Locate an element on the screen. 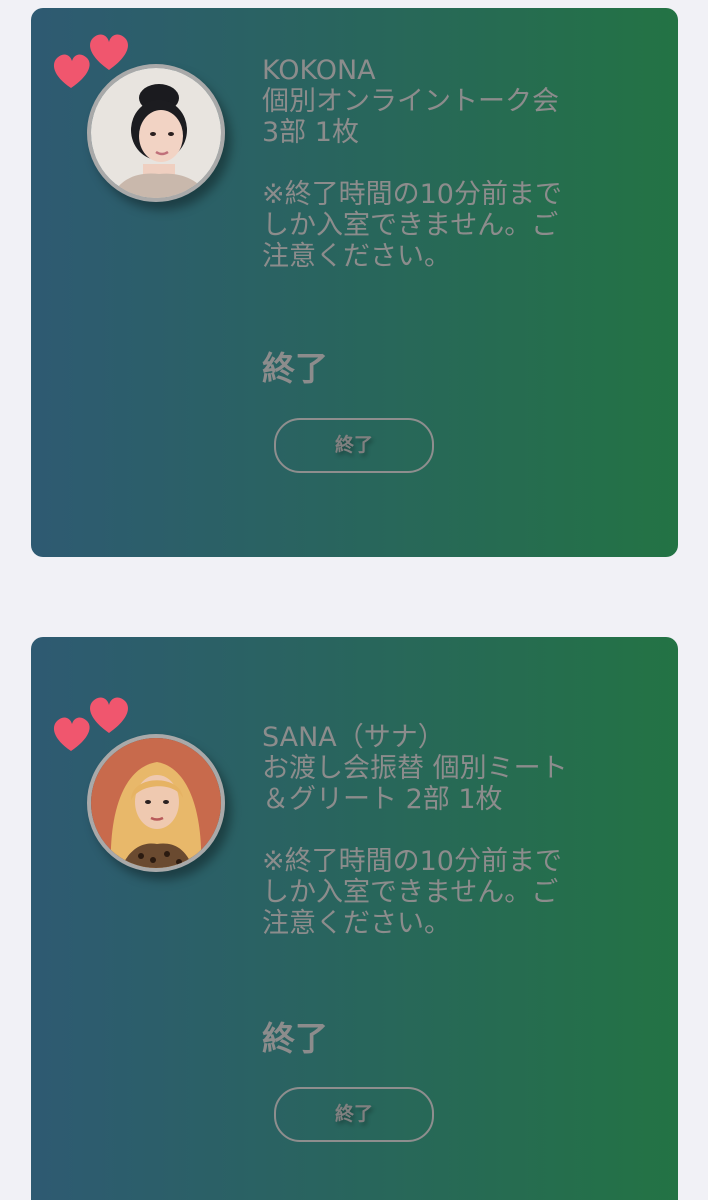 This screenshot has width=708, height=1200. kokona-photo is located at coordinates (156, 133).